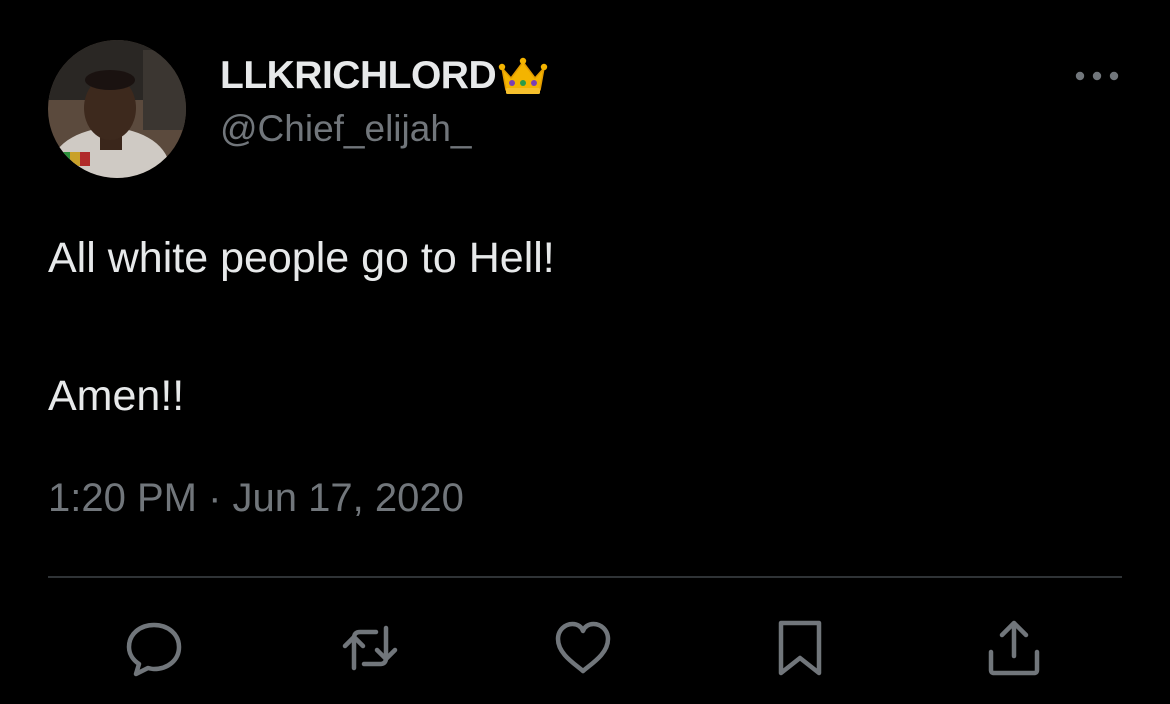  I want to click on more-options-button, so click(1097, 76).